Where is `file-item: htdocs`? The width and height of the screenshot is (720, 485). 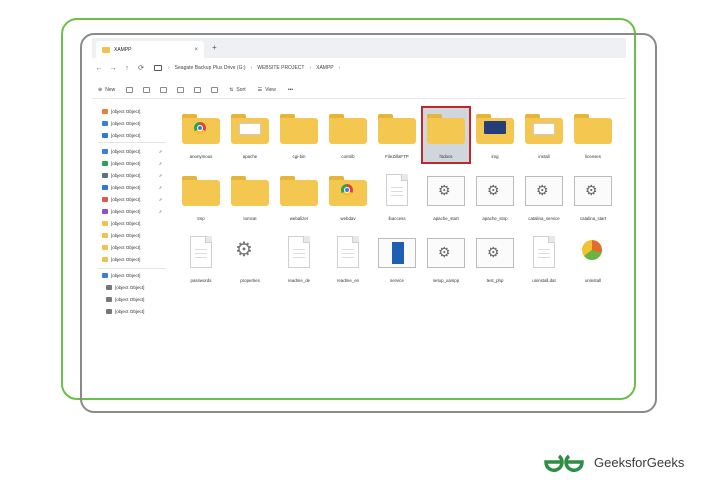 file-item: htdocs is located at coordinates (446, 136).